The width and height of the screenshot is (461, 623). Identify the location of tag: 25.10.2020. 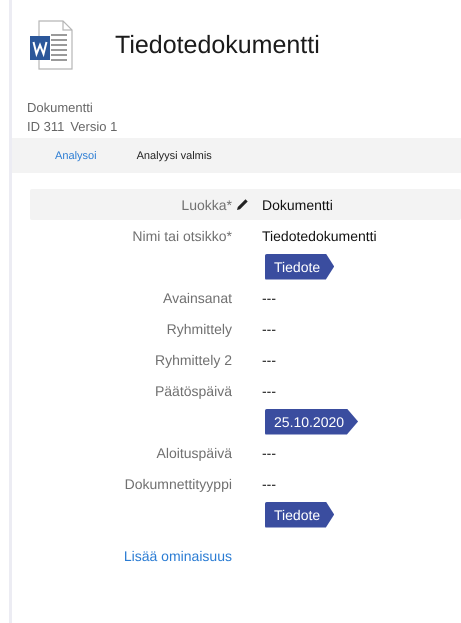
(311, 421).